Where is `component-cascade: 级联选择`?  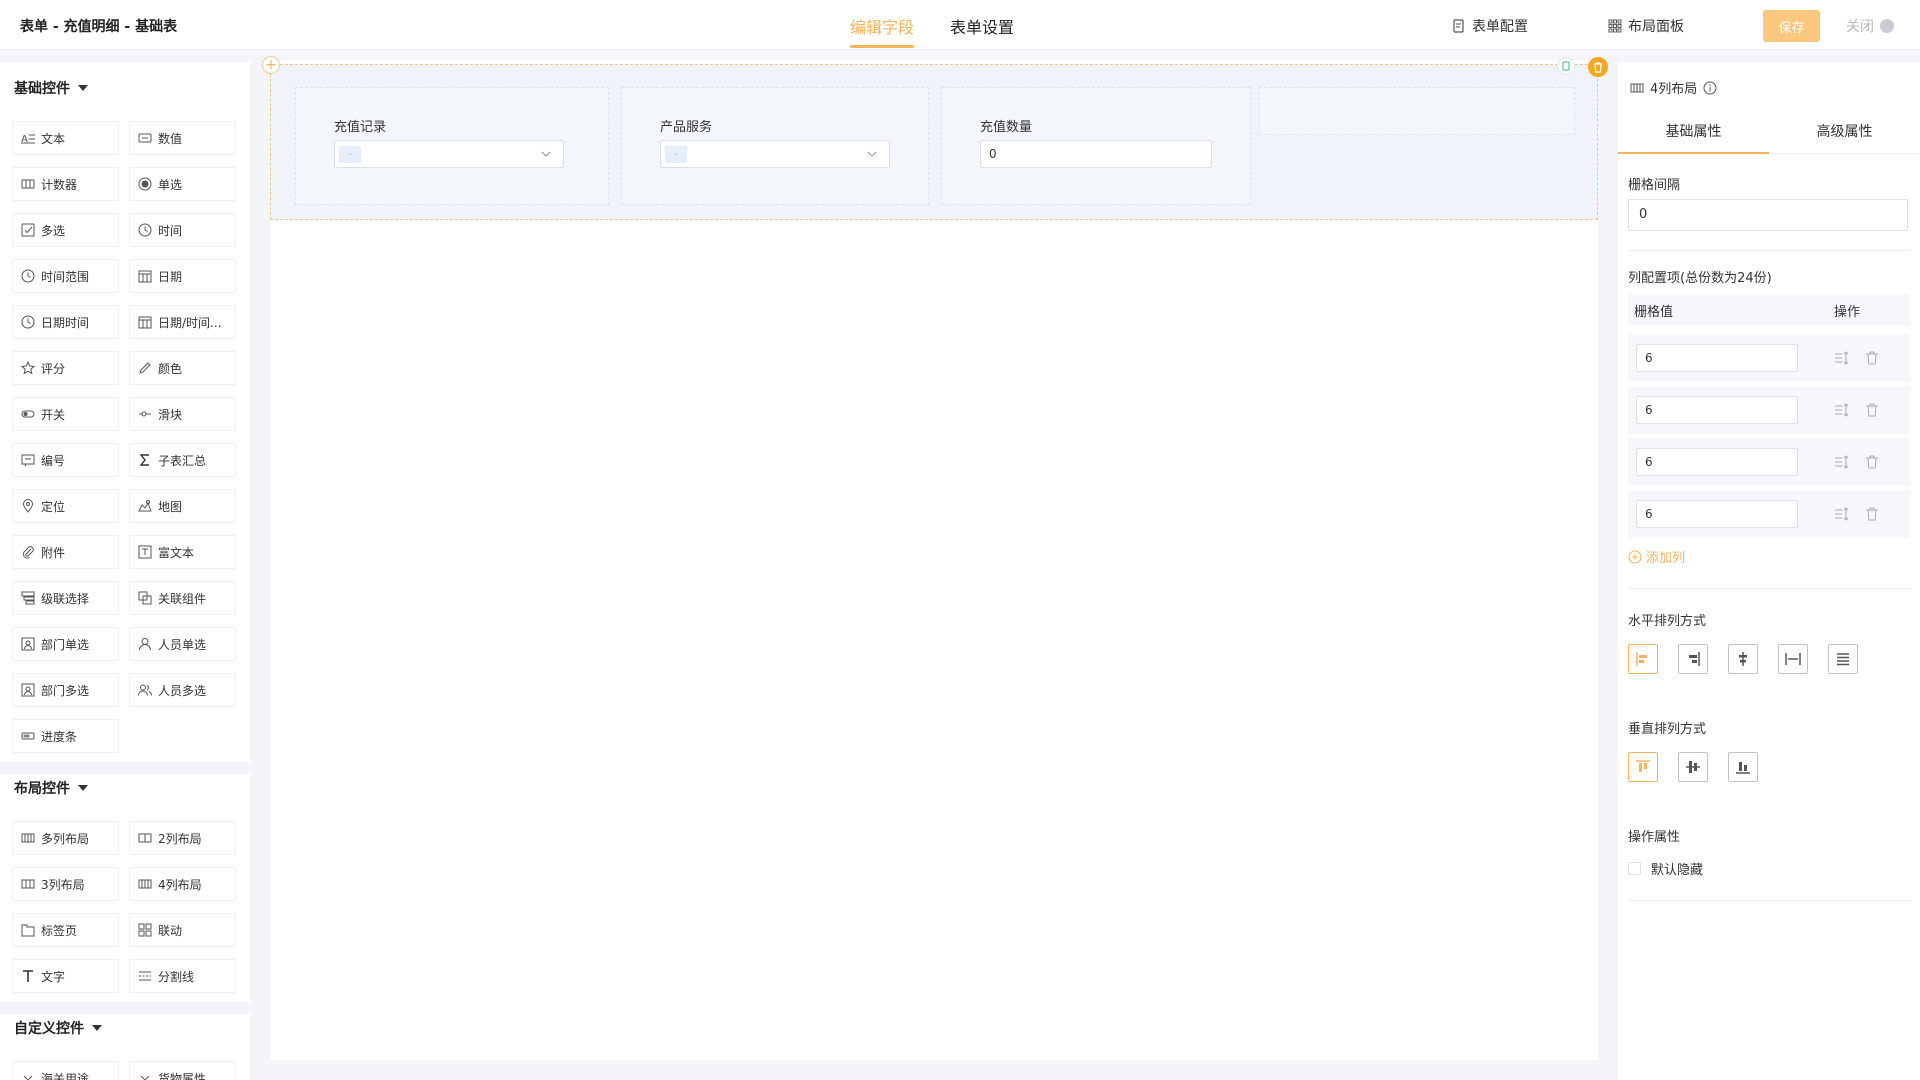
component-cascade: 级联选择 is located at coordinates (65, 598).